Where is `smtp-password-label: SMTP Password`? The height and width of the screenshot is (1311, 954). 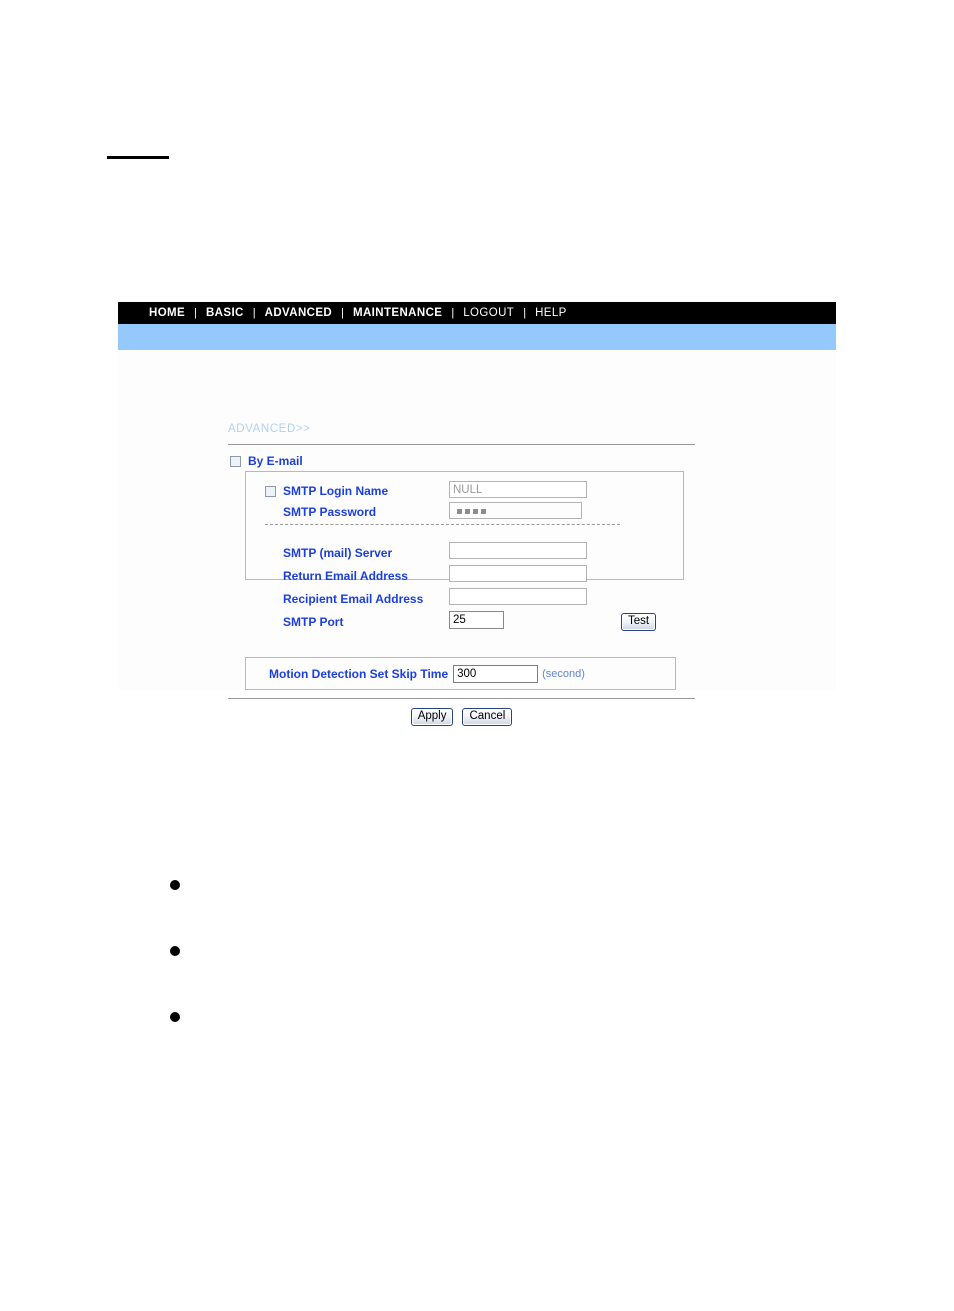
smtp-password-label: SMTP Password is located at coordinates (330, 512).